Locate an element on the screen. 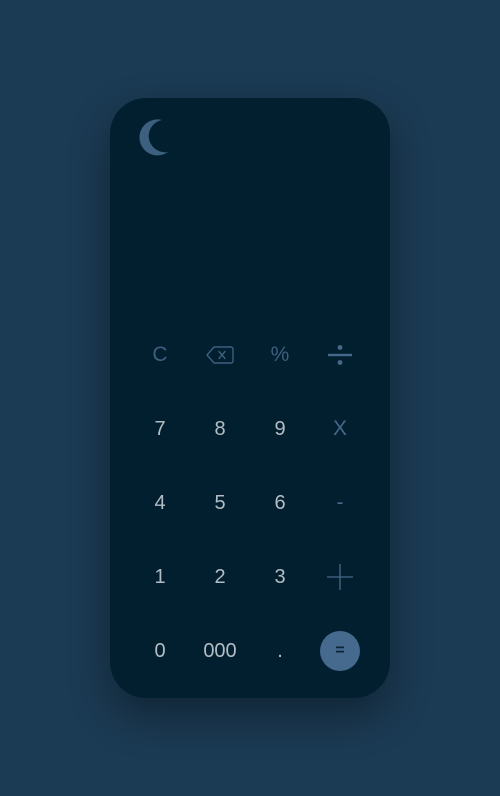  digit-4-label: 4 is located at coordinates (160, 502).